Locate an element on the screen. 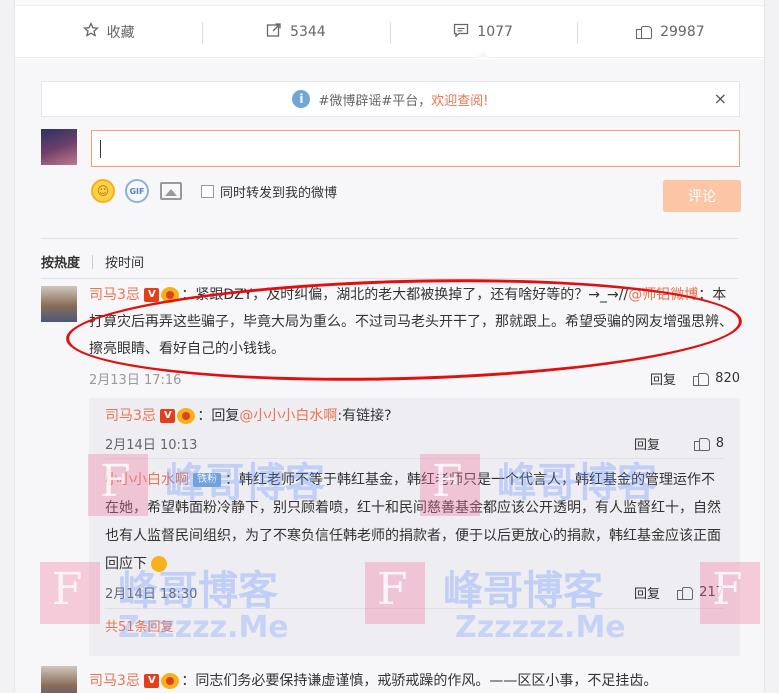  notice-link: 欢迎查阅! is located at coordinates (459, 101).